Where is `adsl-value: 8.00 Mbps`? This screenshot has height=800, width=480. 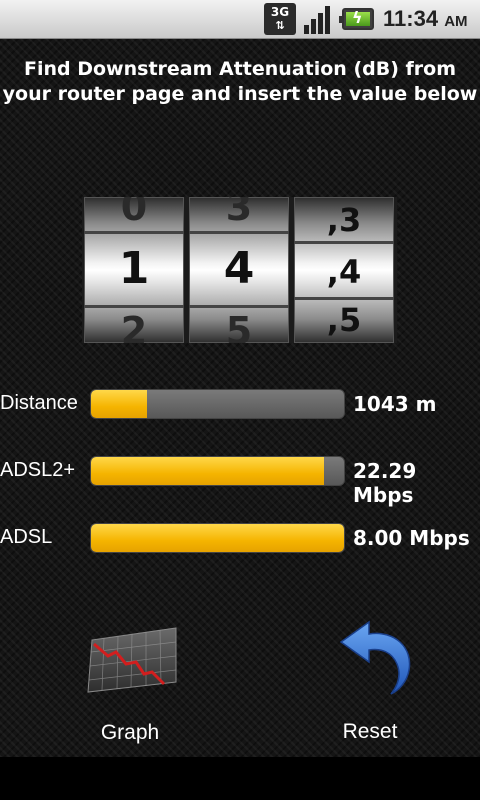
adsl-value: 8.00 Mbps is located at coordinates (411, 538).